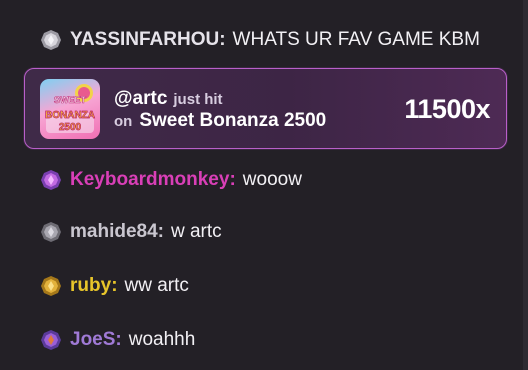  Describe the element at coordinates (198, 99) in the screenshot. I see `win-action-label: just hit` at that location.